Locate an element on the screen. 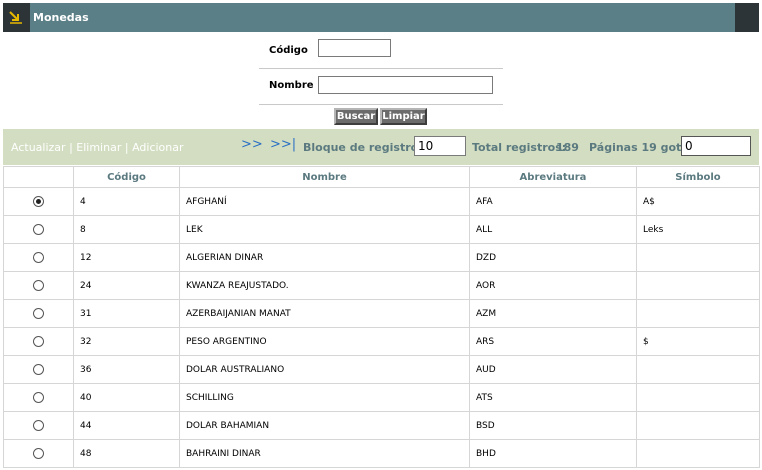  table-row: 40 SCHILLING ATS is located at coordinates (381, 397).